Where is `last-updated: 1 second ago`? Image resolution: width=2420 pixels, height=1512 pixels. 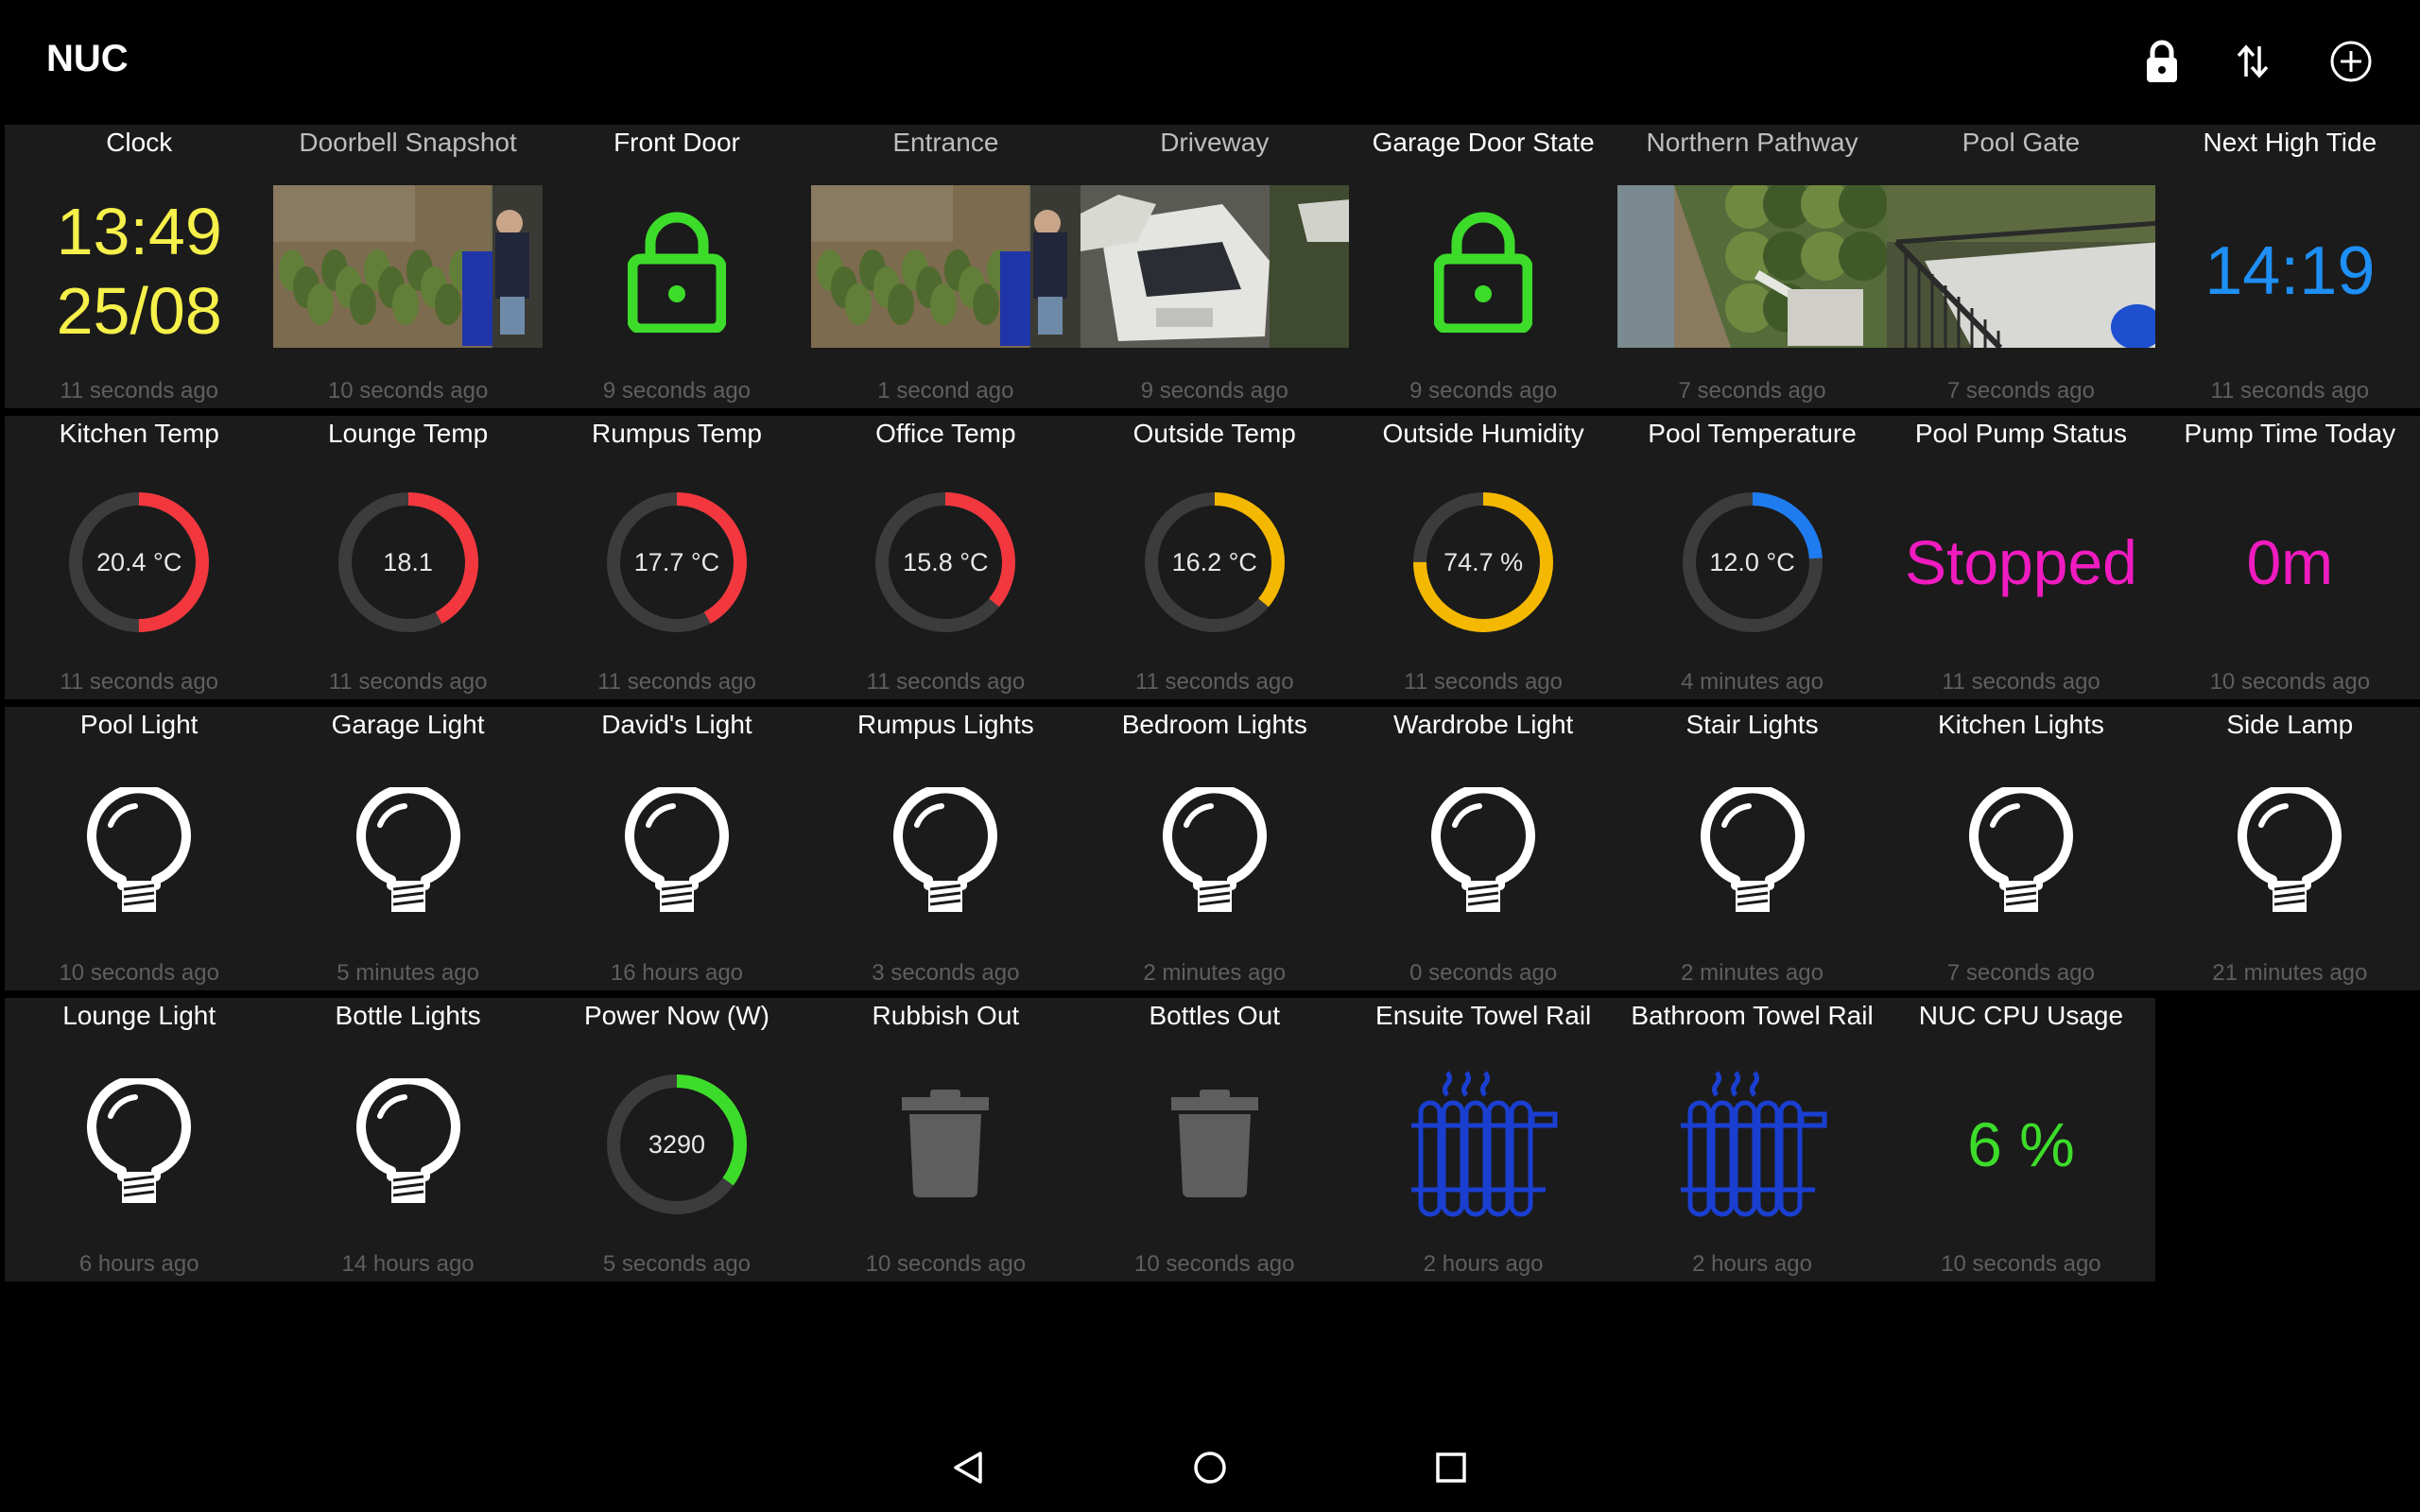 last-updated: 1 second ago is located at coordinates (945, 391).